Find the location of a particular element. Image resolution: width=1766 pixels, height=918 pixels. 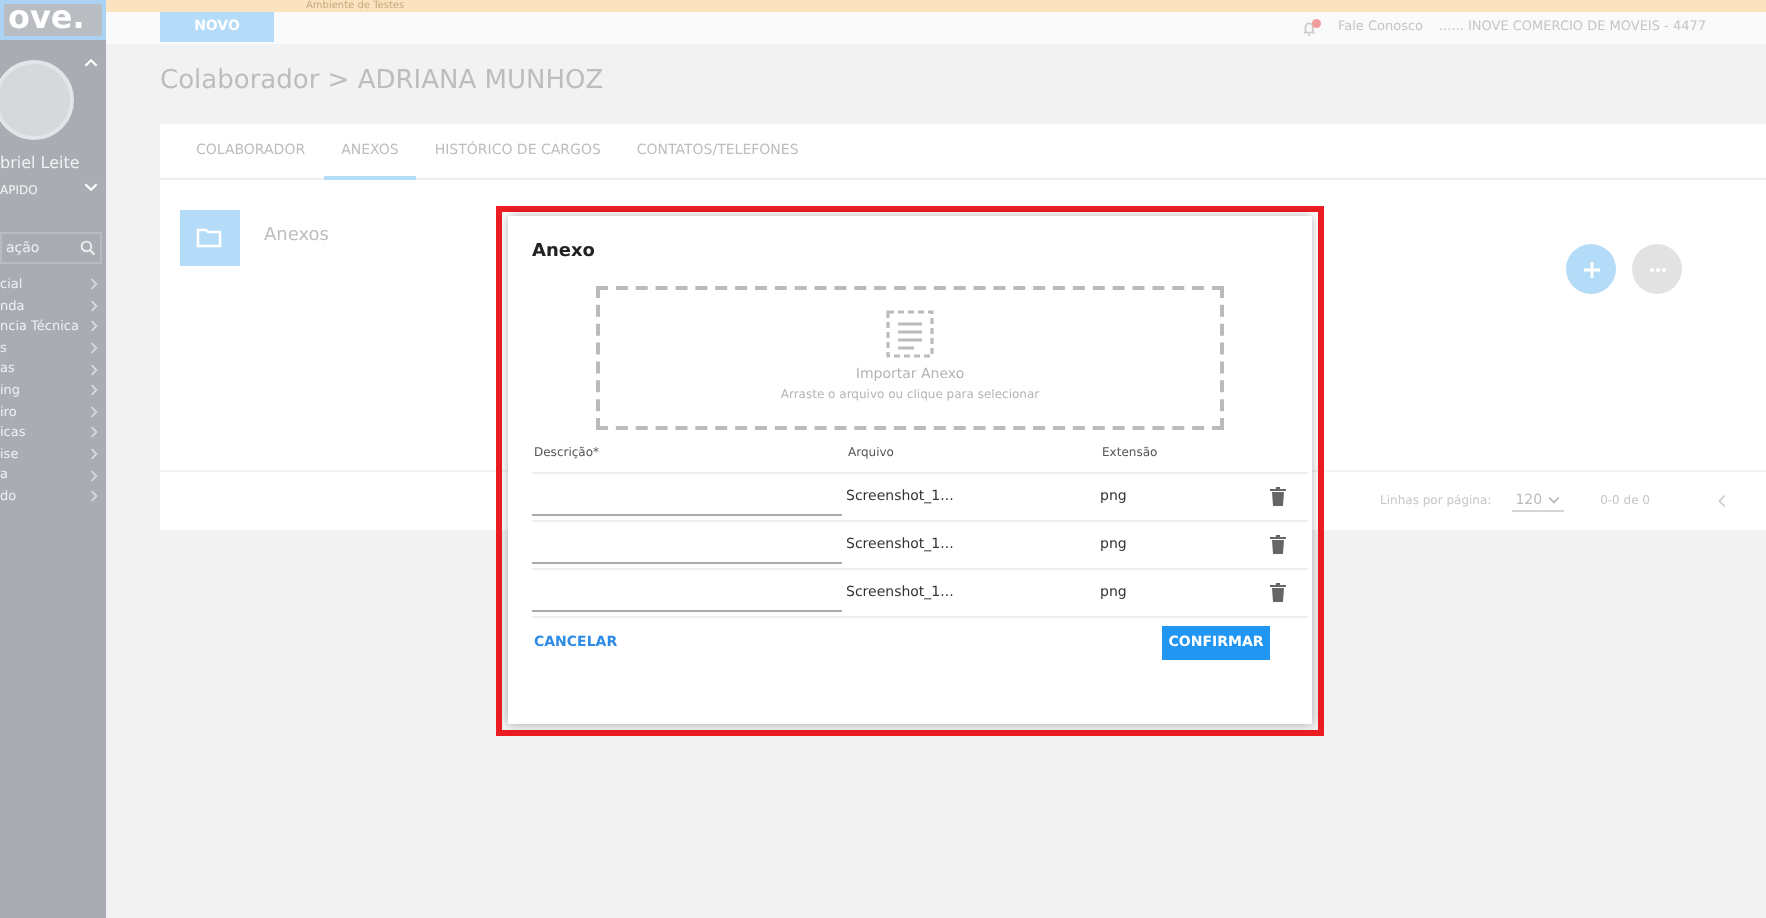

avatar is located at coordinates (37, 100).